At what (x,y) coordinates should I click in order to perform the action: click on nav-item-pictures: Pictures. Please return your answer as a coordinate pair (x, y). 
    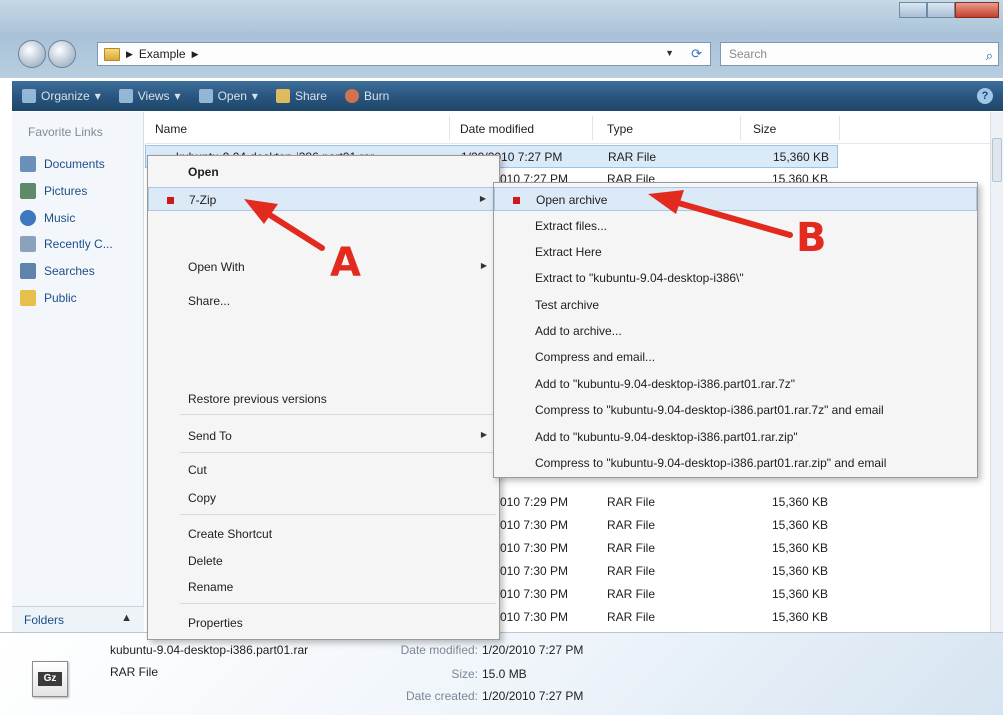
    Looking at the image, I should click on (53, 191).